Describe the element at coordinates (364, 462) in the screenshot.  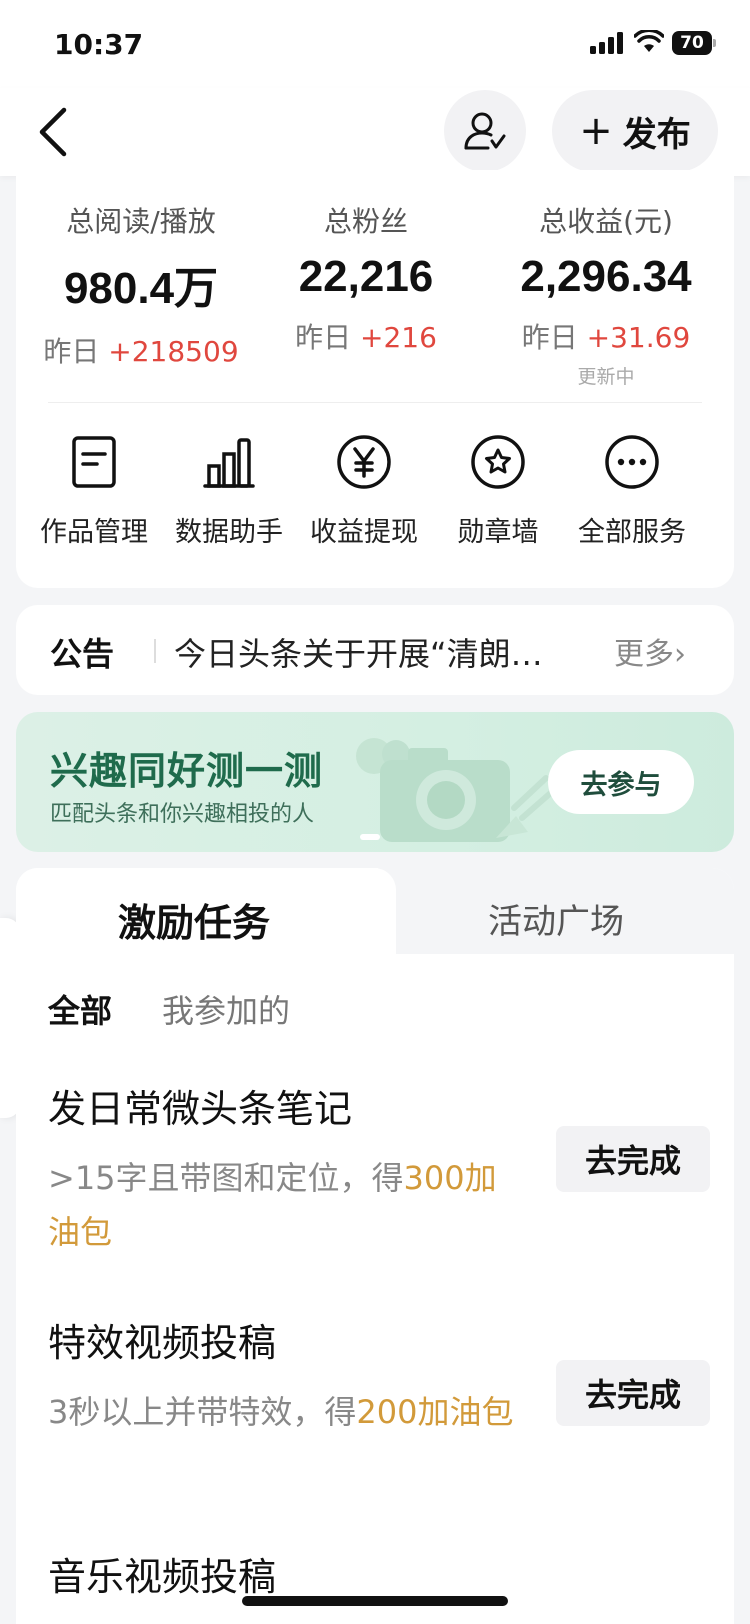
I see `yen-circle-icon` at that location.